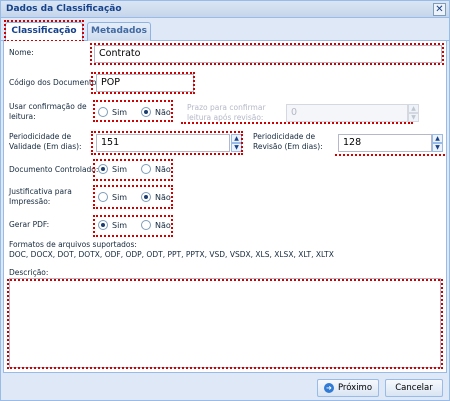  I want to click on tab-strip: Classificação Metadados, so click(225, 30).